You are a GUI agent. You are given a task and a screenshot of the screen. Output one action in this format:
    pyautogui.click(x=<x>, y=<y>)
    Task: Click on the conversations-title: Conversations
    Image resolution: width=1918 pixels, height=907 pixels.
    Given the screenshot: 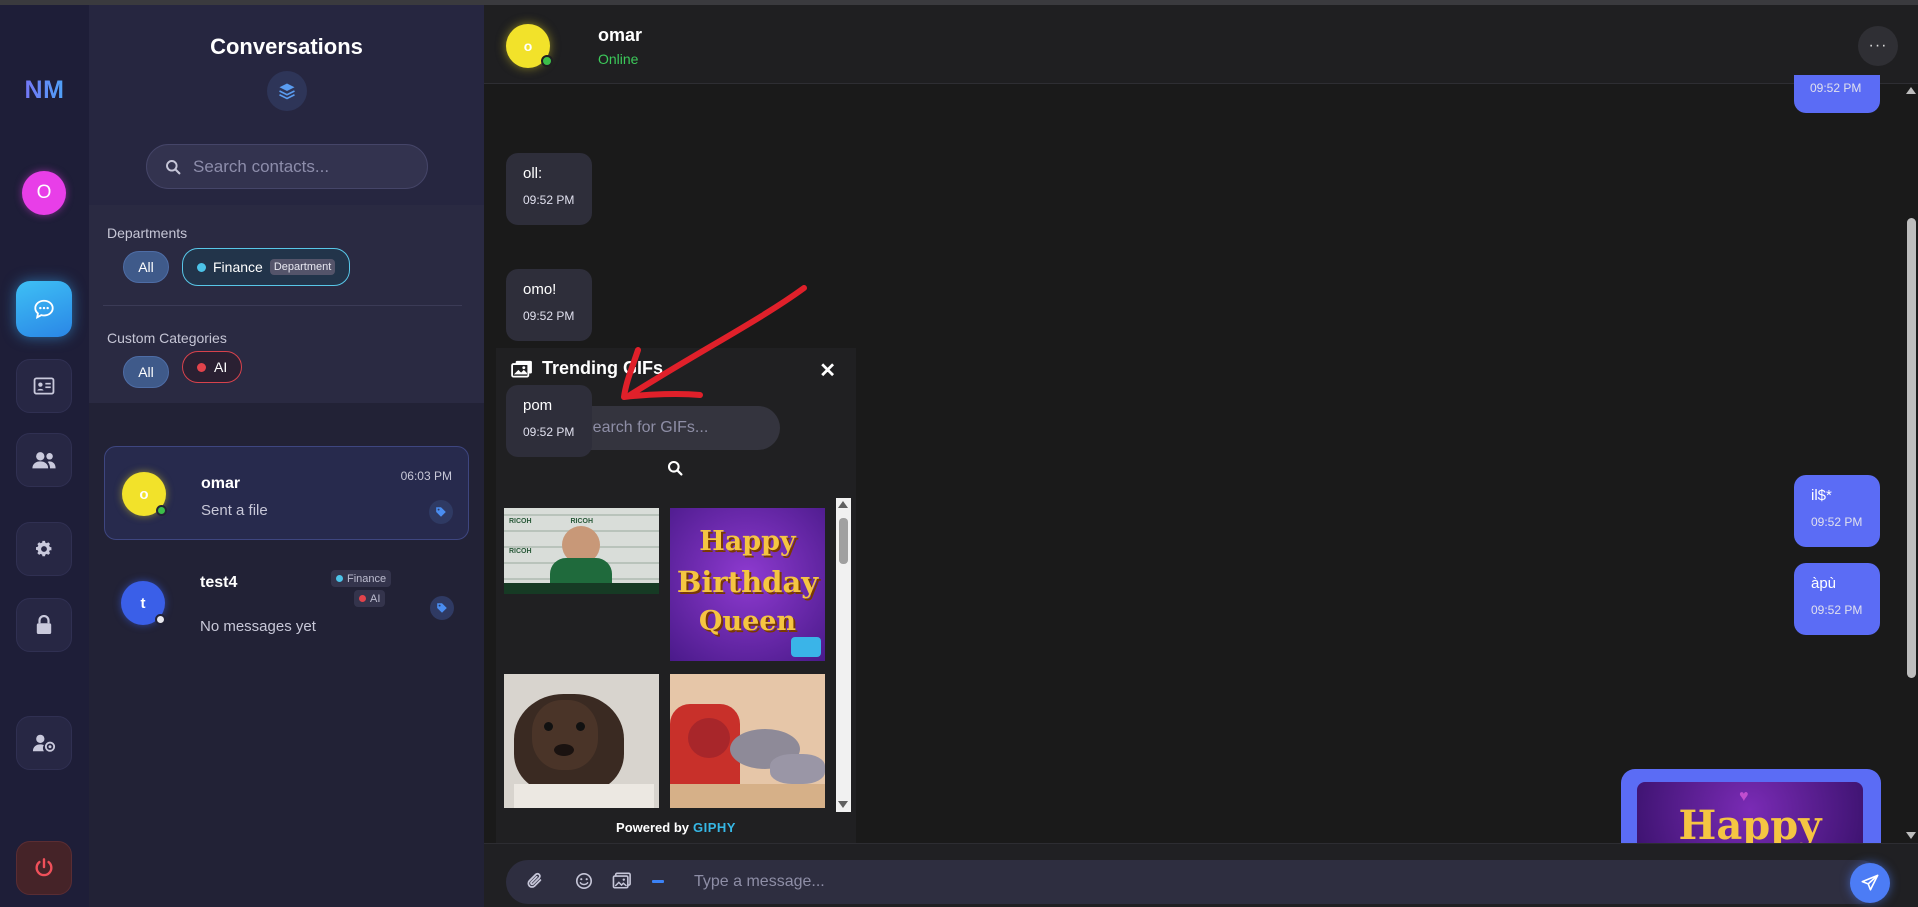 What is the action you would take?
    pyautogui.click(x=286, y=46)
    